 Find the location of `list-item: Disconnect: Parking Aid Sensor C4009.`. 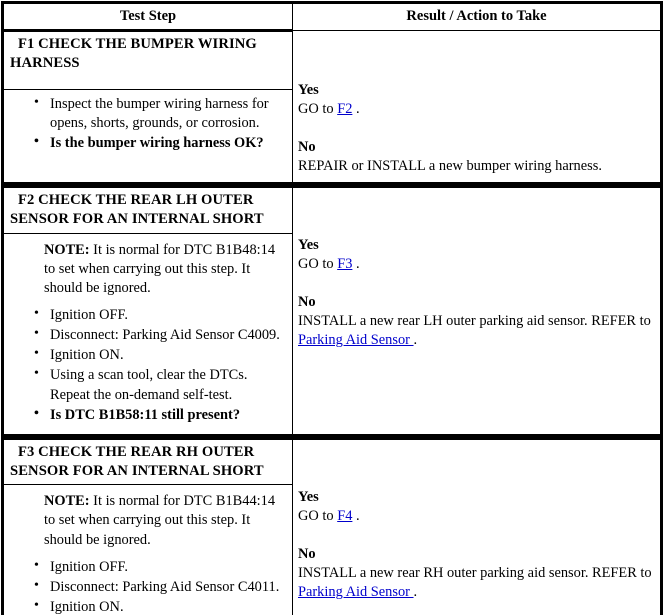

list-item: Disconnect: Parking Aid Sensor C4009. is located at coordinates (159, 335).